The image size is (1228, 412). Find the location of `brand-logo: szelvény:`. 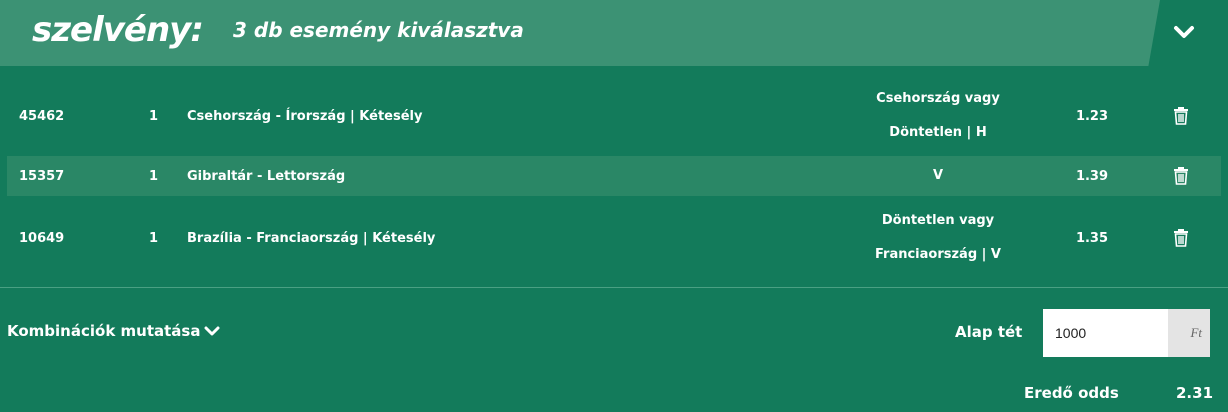

brand-logo: szelvény: is located at coordinates (118, 30).